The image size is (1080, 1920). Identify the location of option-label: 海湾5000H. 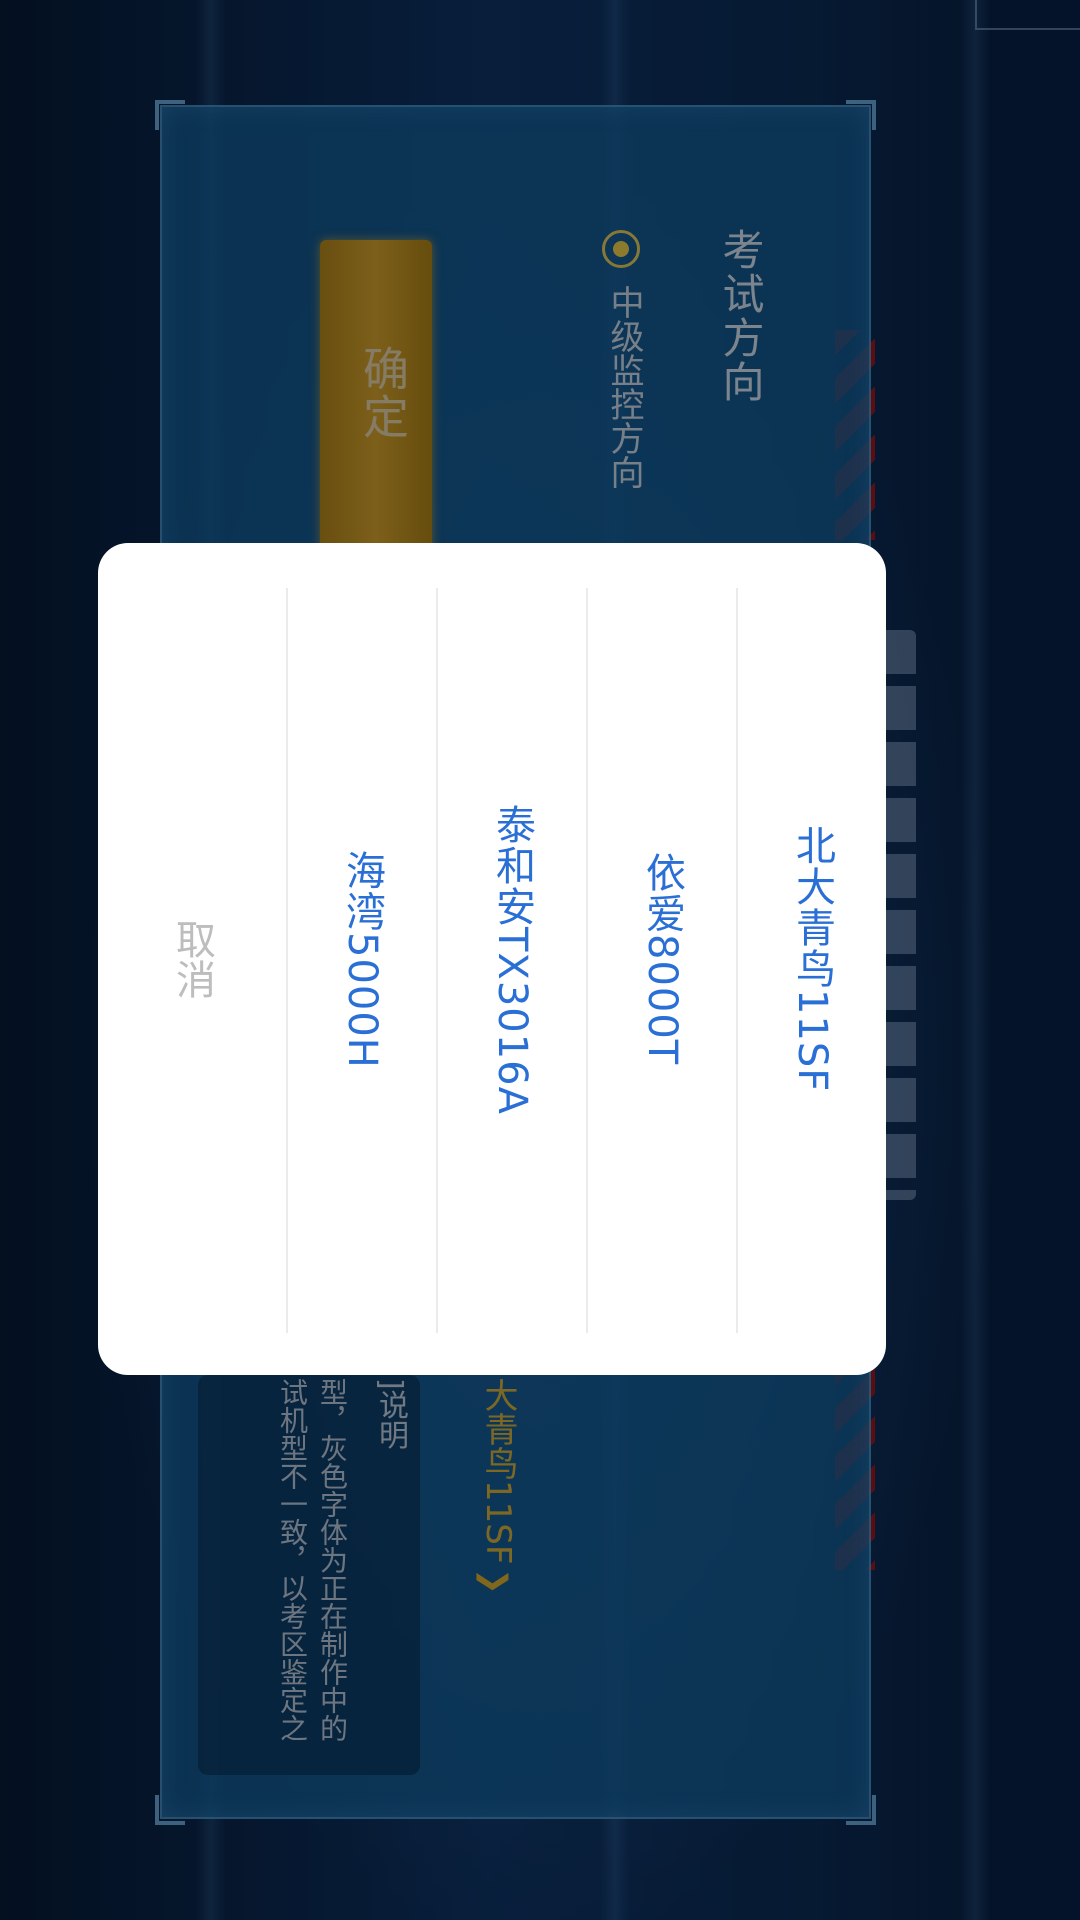
(362, 959).